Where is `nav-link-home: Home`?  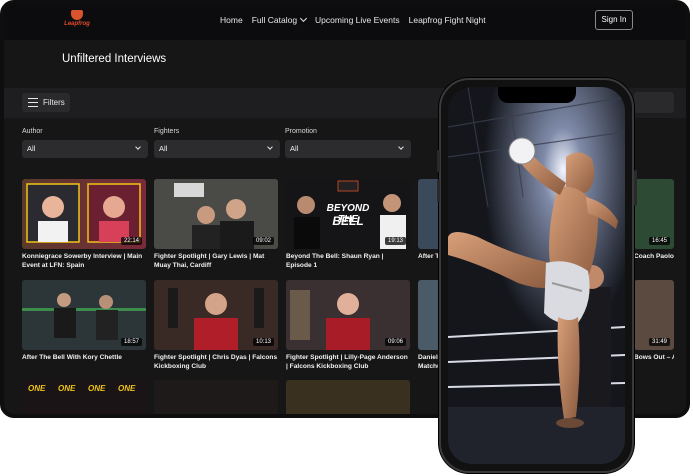 nav-link-home: Home is located at coordinates (231, 20).